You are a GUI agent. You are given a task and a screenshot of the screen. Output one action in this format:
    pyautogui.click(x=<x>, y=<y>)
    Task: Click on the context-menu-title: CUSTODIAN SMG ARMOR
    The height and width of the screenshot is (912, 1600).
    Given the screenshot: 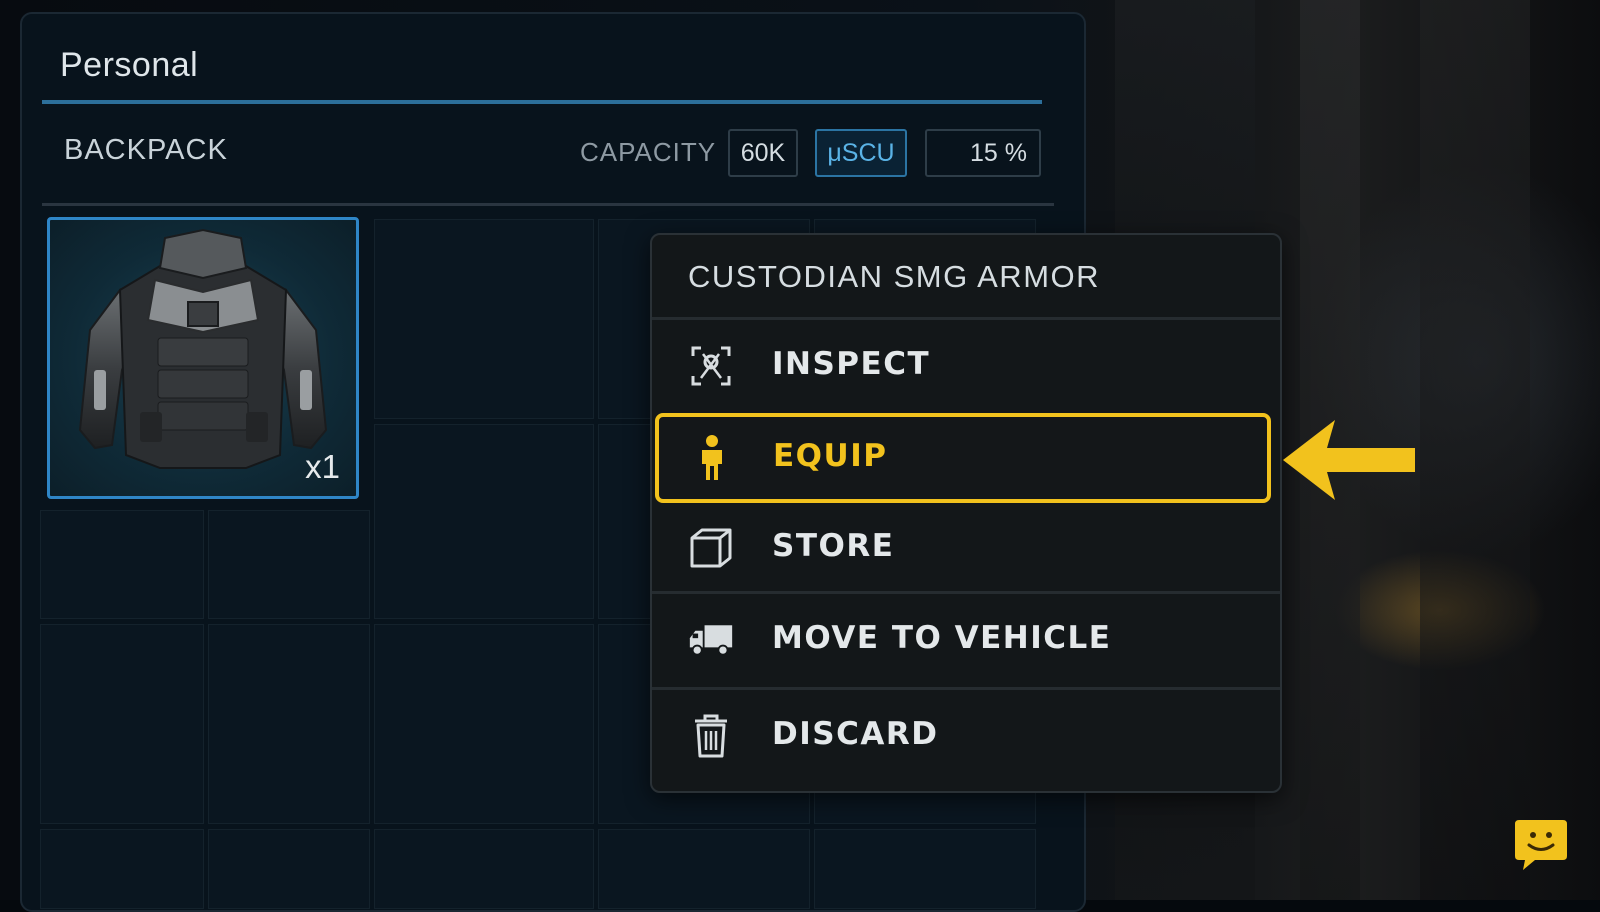 What is the action you would take?
    pyautogui.click(x=894, y=276)
    